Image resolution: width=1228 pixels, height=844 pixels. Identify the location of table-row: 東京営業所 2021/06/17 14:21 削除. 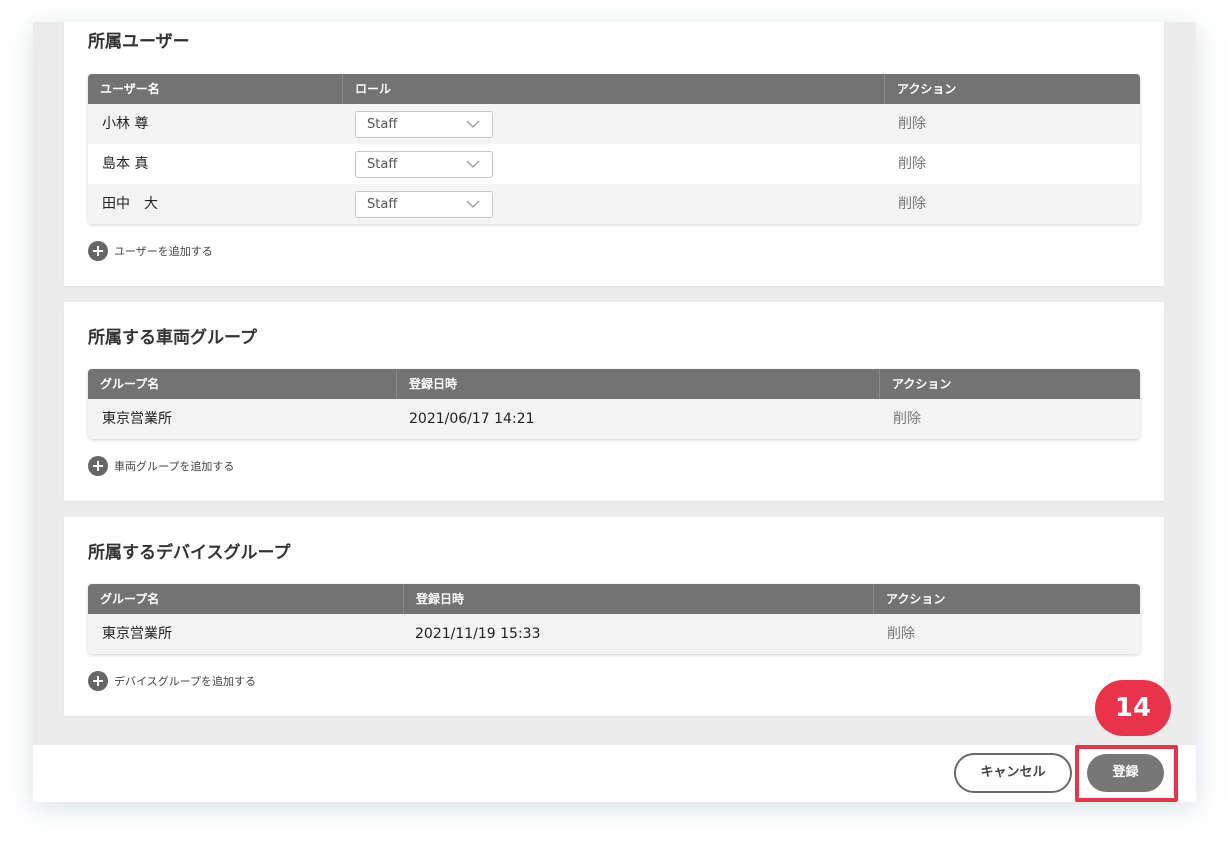
(614, 419).